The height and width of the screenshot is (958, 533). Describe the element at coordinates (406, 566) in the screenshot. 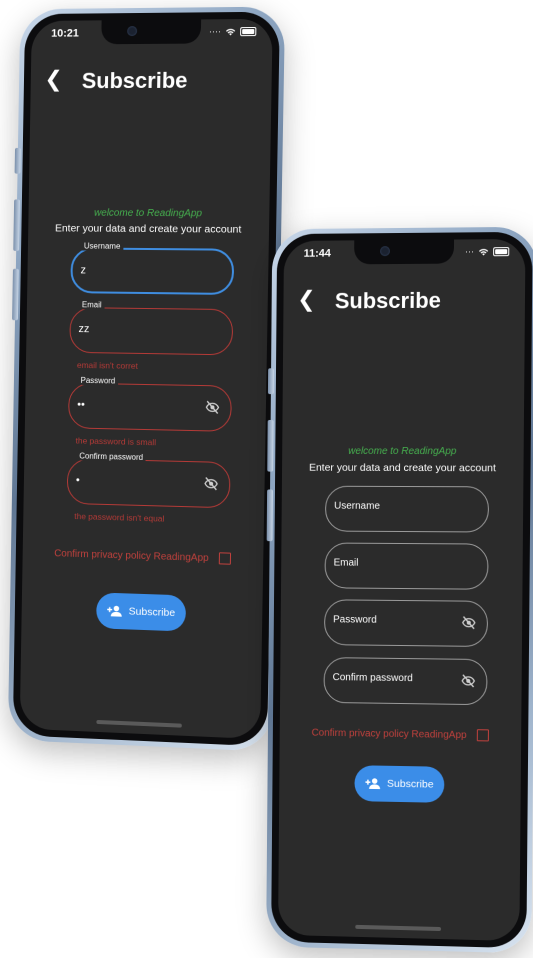

I see `email-field: Email` at that location.